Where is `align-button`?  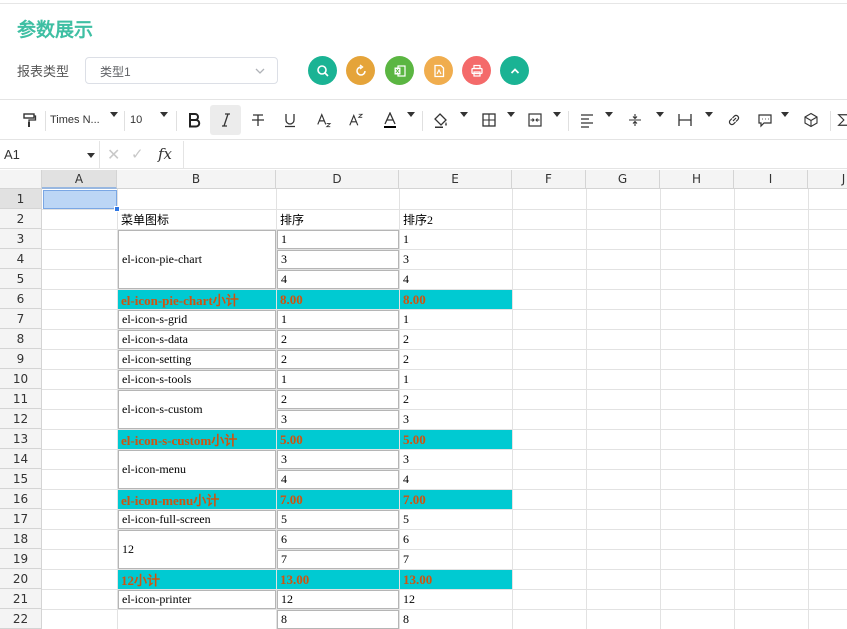 align-button is located at coordinates (587, 120).